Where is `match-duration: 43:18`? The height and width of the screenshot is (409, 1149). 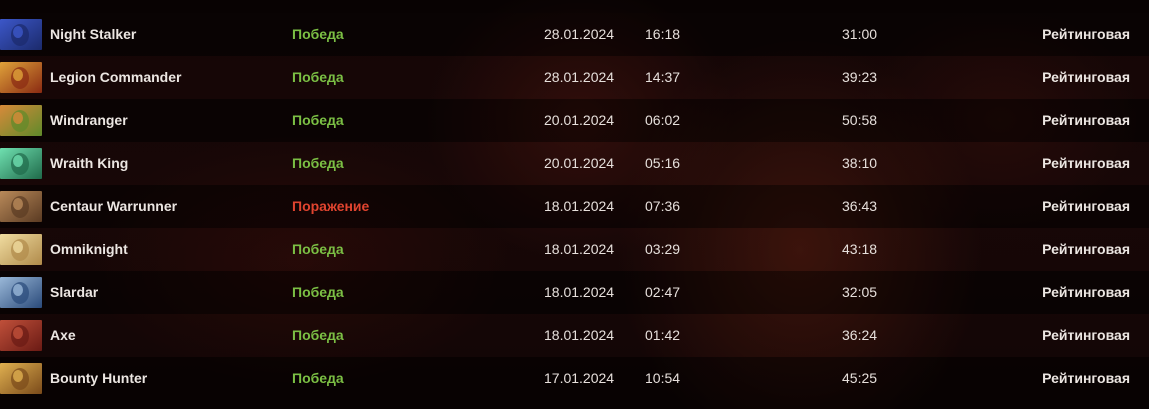
match-duration: 43:18 is located at coordinates (860, 249).